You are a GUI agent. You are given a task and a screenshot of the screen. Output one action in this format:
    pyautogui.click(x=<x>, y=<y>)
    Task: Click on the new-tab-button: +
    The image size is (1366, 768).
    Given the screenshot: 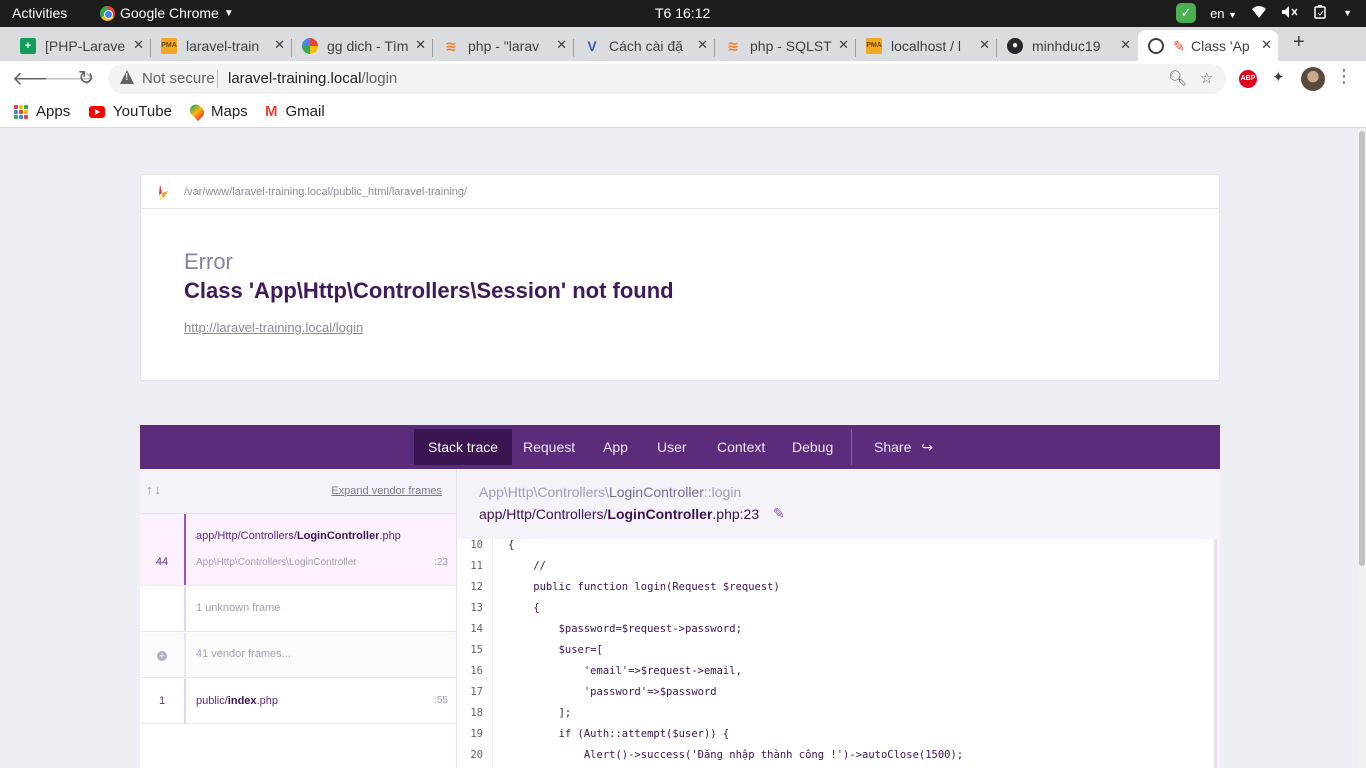 What is the action you would take?
    pyautogui.click(x=1299, y=42)
    